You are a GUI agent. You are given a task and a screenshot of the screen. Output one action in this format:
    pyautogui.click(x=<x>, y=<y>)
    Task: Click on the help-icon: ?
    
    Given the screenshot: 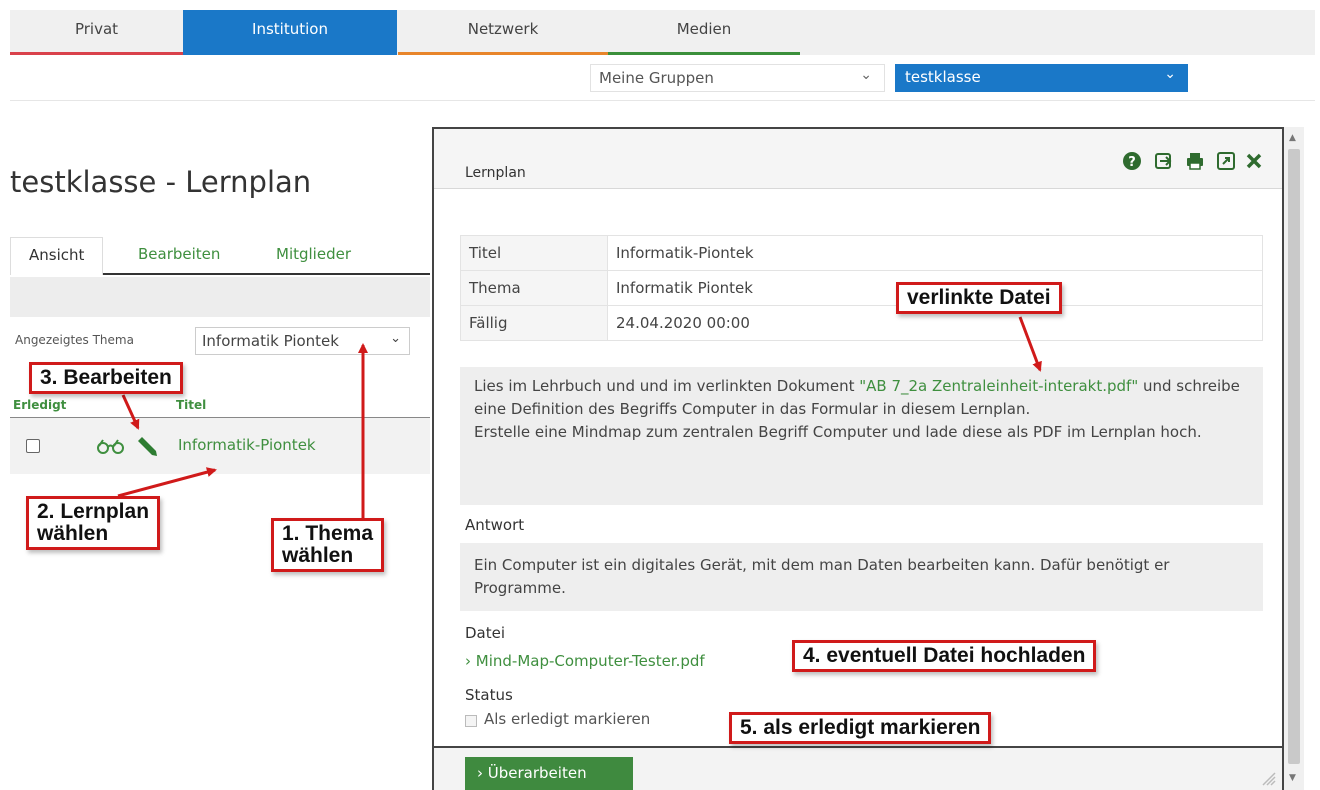 What is the action you would take?
    pyautogui.click(x=1132, y=161)
    